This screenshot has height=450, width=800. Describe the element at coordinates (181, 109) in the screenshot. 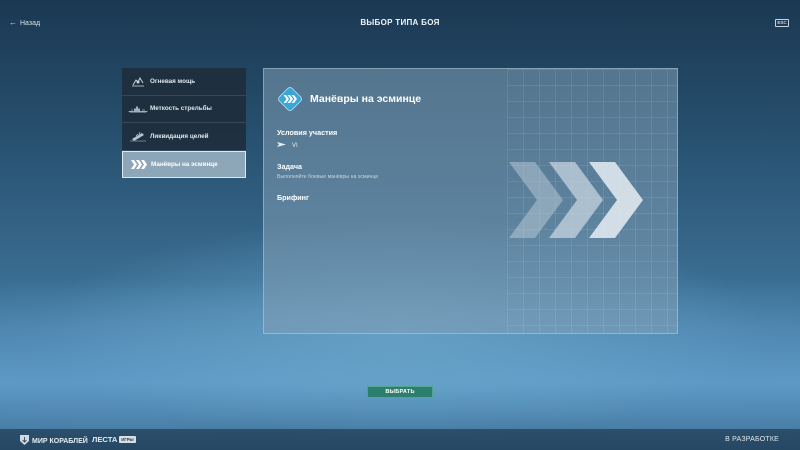

I see `sidebar-item-label: Меткость стрельбы` at that location.